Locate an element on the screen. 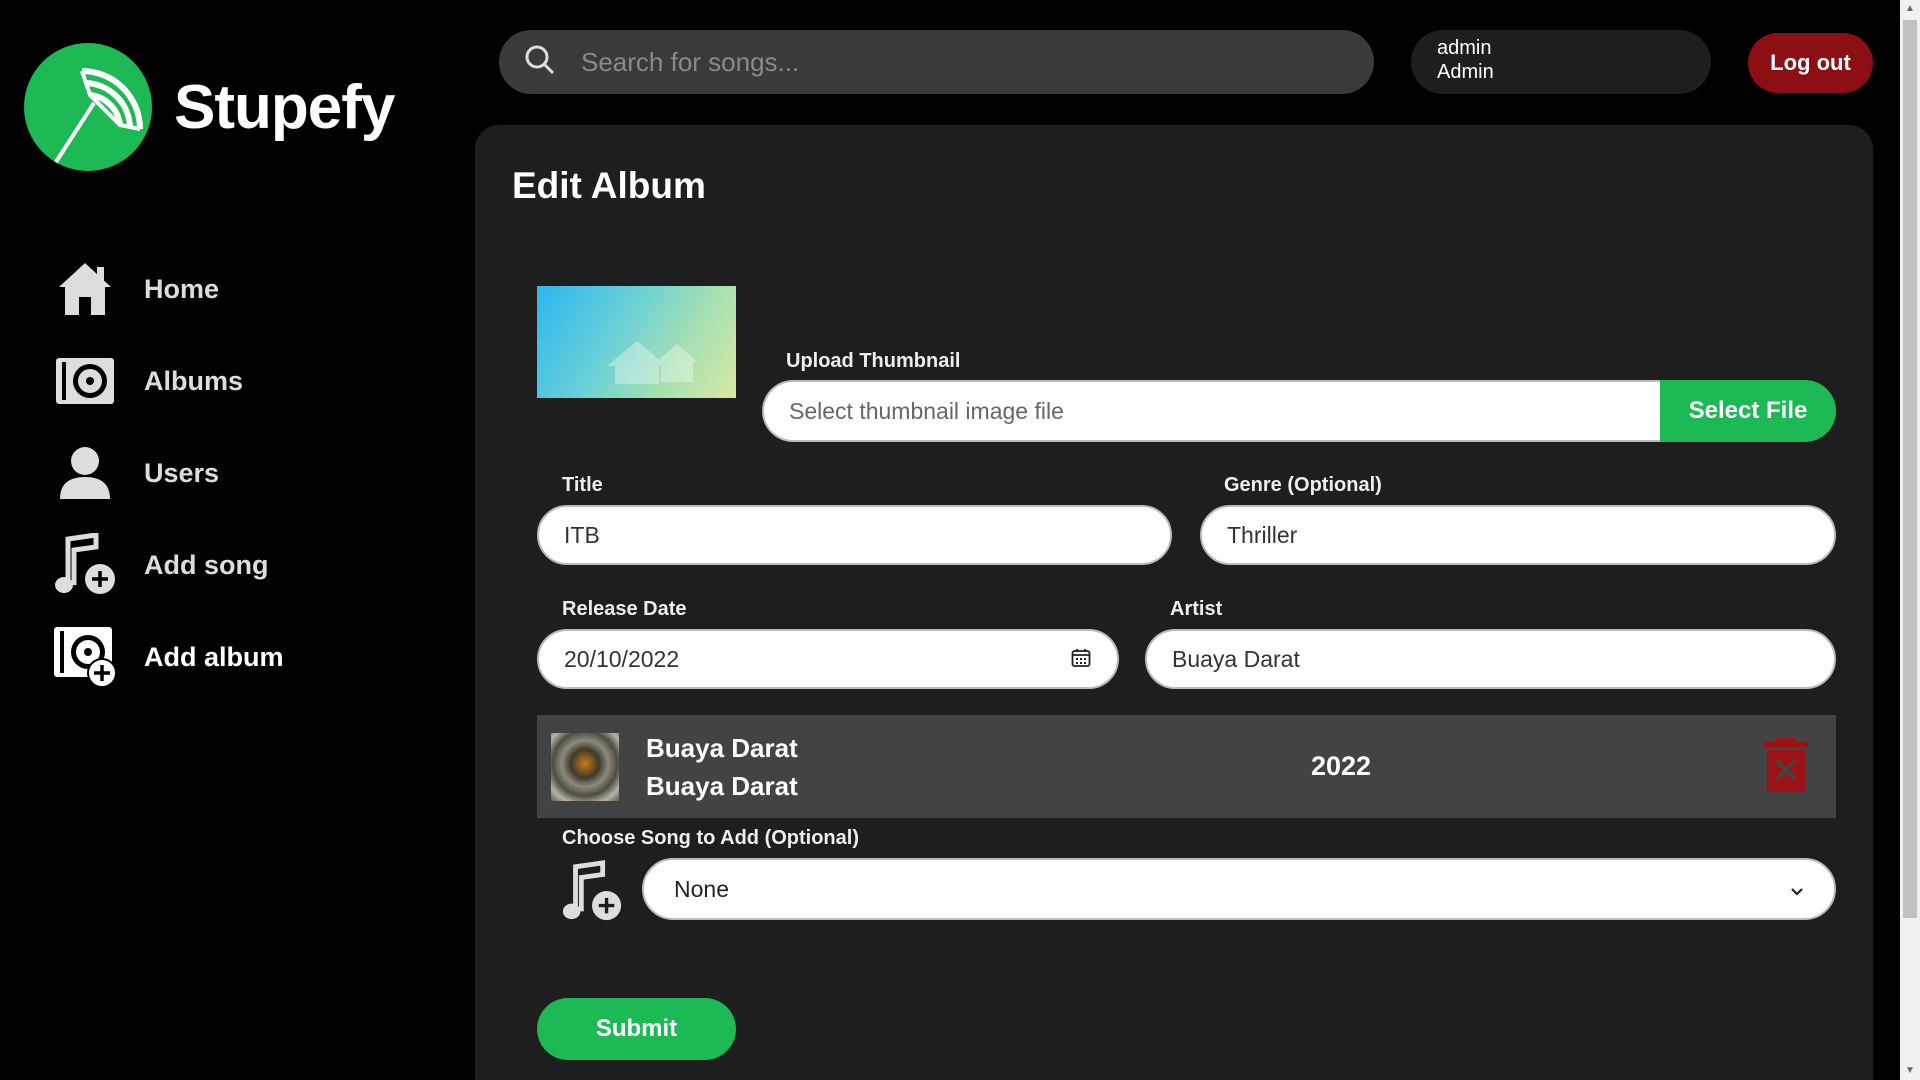 This screenshot has width=1920, height=1080. app-logo: Stupefy is located at coordinates (209, 107).